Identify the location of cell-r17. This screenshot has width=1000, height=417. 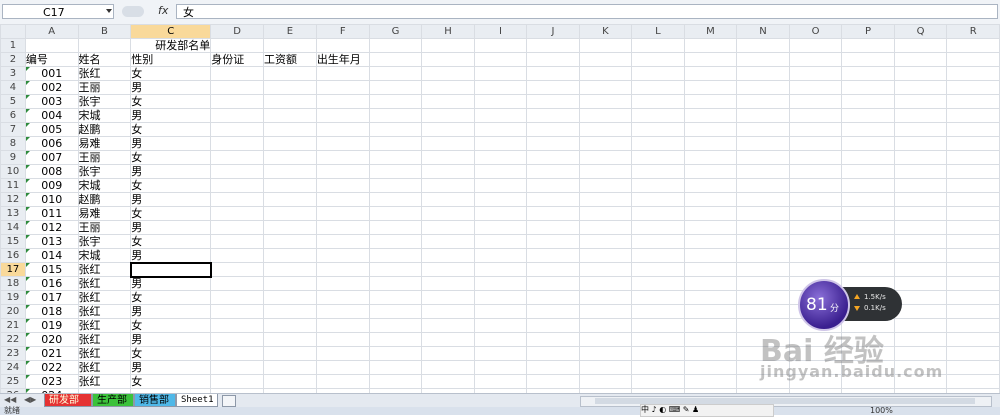
(973, 269).